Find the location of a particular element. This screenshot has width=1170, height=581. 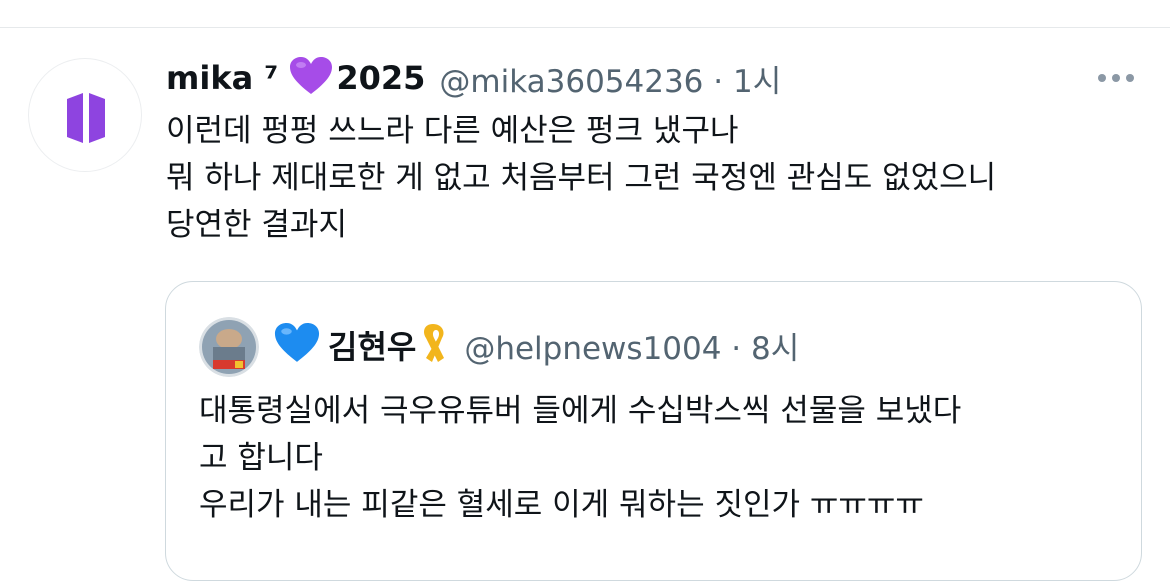

avatar is located at coordinates (85, 115).